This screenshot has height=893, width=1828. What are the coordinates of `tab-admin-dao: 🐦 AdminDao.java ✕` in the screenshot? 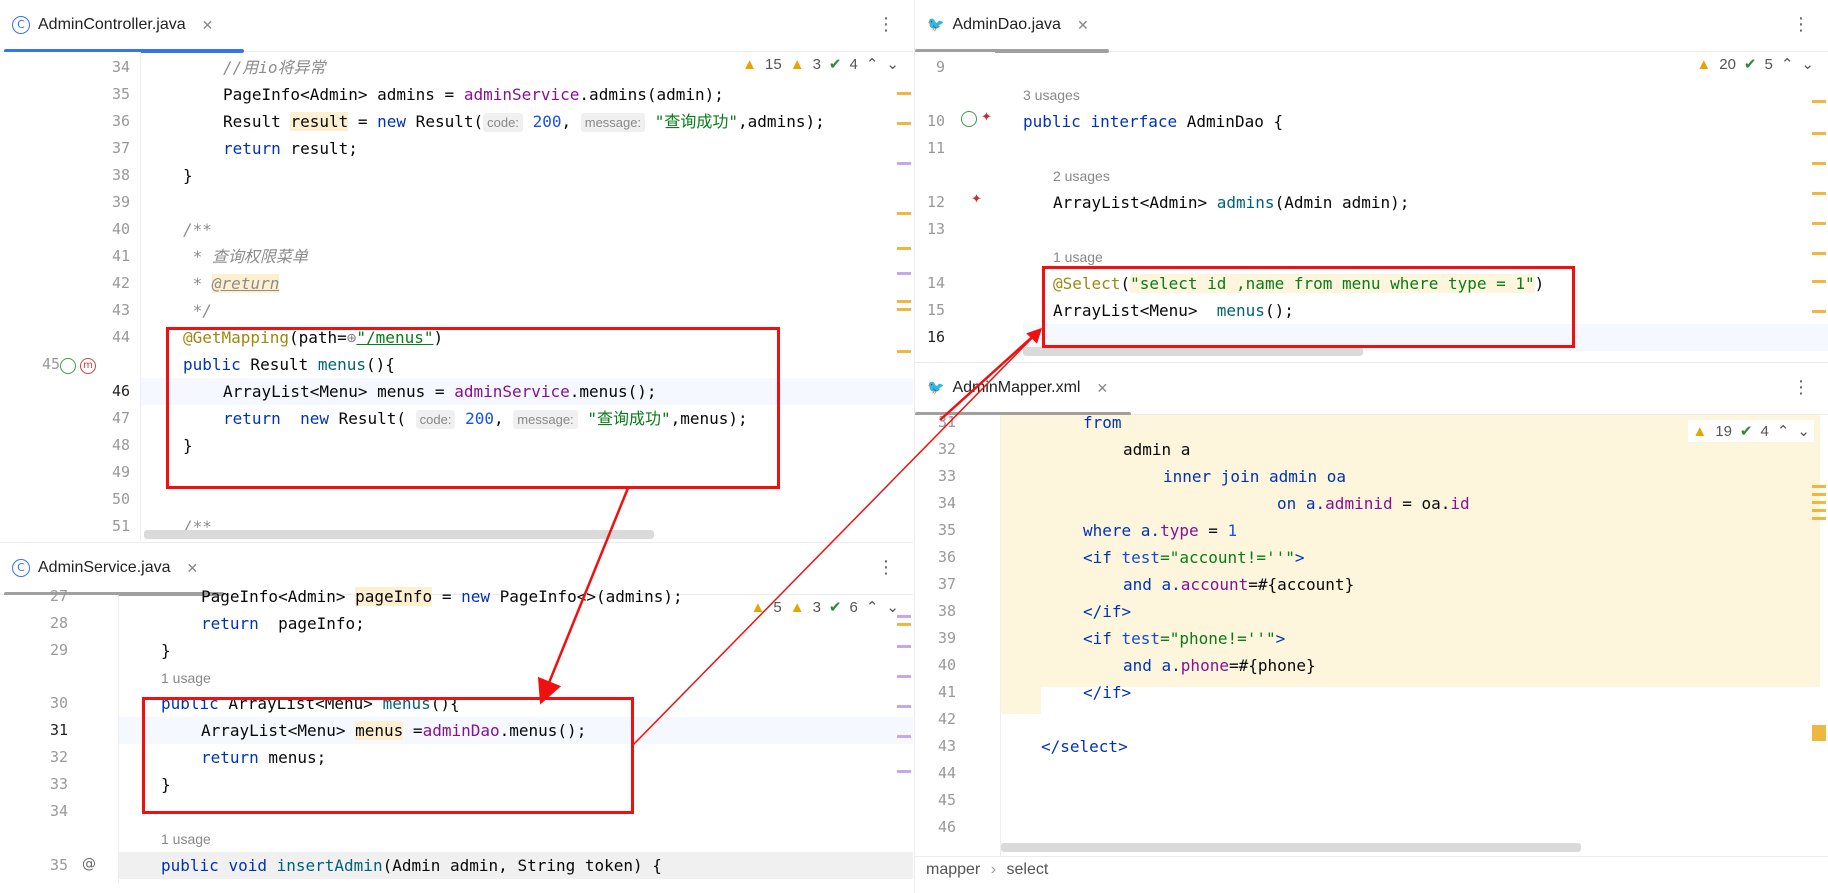 It's located at (1008, 25).